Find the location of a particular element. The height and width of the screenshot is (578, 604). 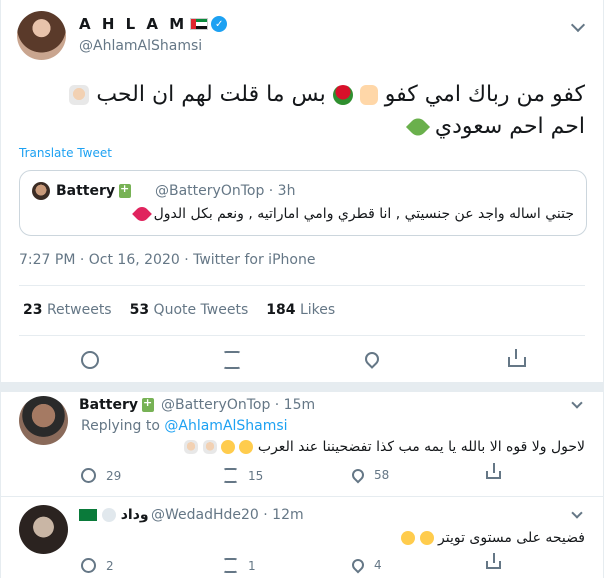

reply-1-author-name: Battery is located at coordinates (109, 405).